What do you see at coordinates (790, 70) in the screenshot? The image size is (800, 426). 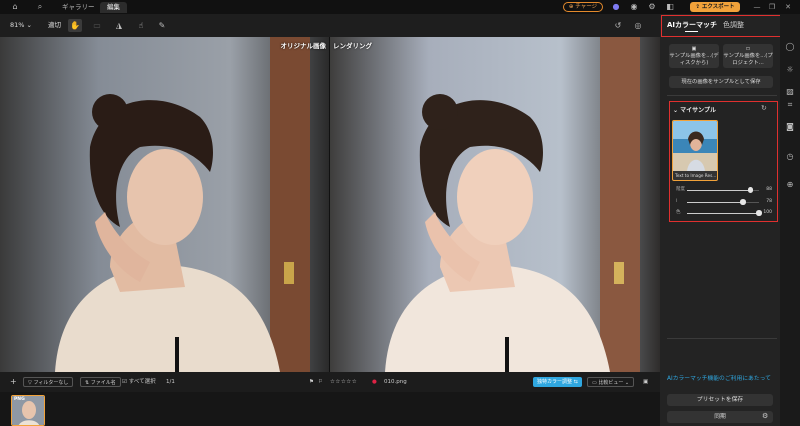 I see `light-icon: ☼` at bounding box center [790, 70].